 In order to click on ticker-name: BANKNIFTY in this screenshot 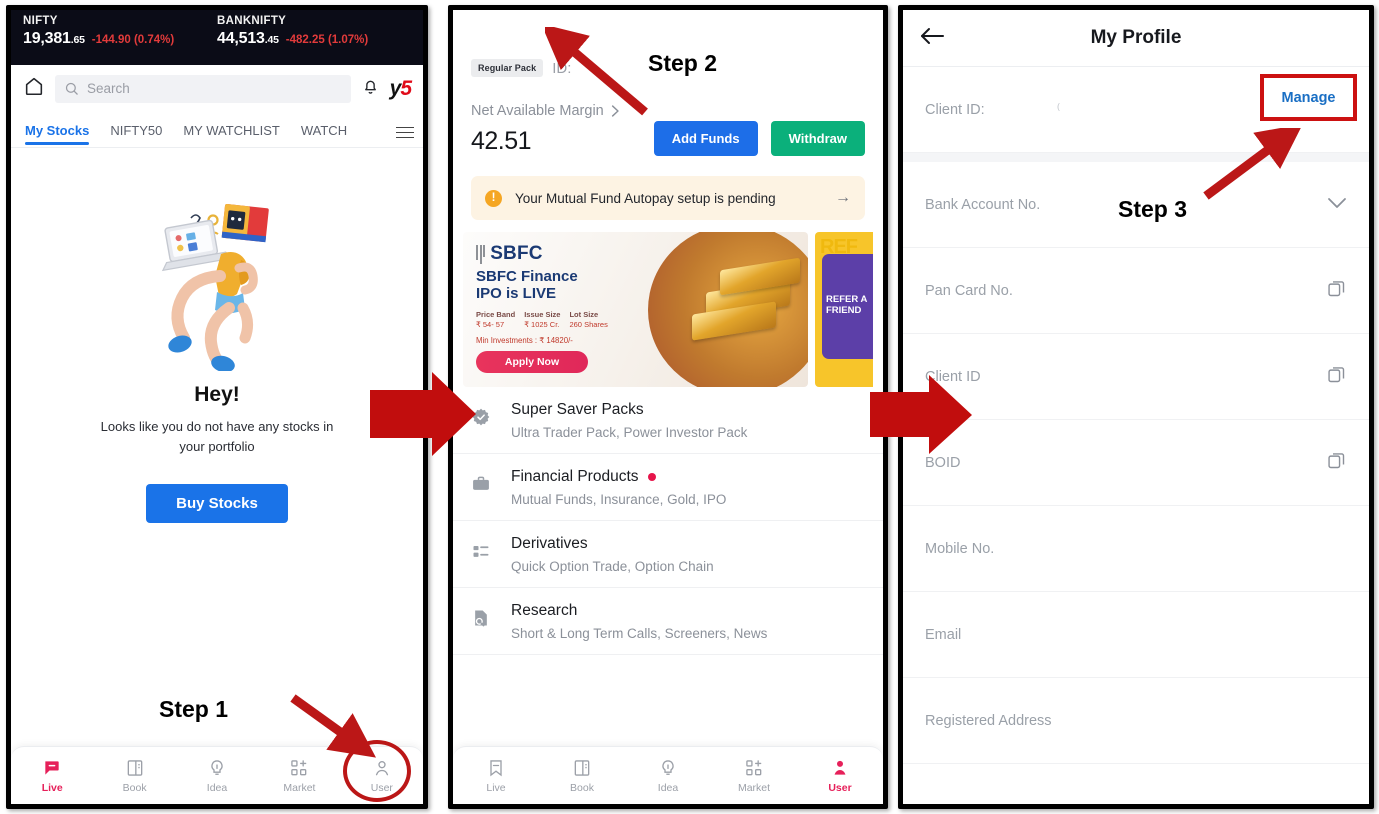, I will do `click(252, 21)`.